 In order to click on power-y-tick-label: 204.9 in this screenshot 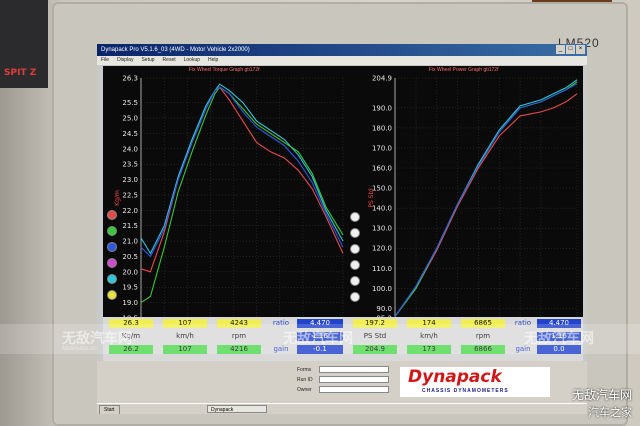, I will do `click(382, 79)`.